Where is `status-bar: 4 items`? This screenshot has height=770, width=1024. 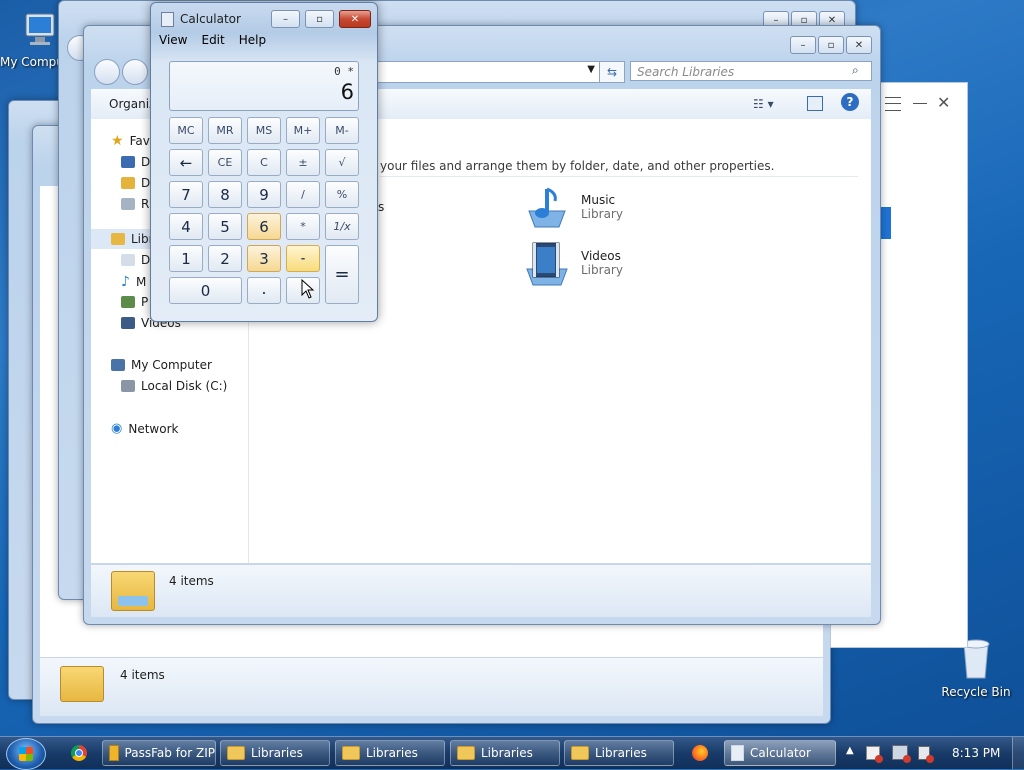 status-bar: 4 items is located at coordinates (481, 590).